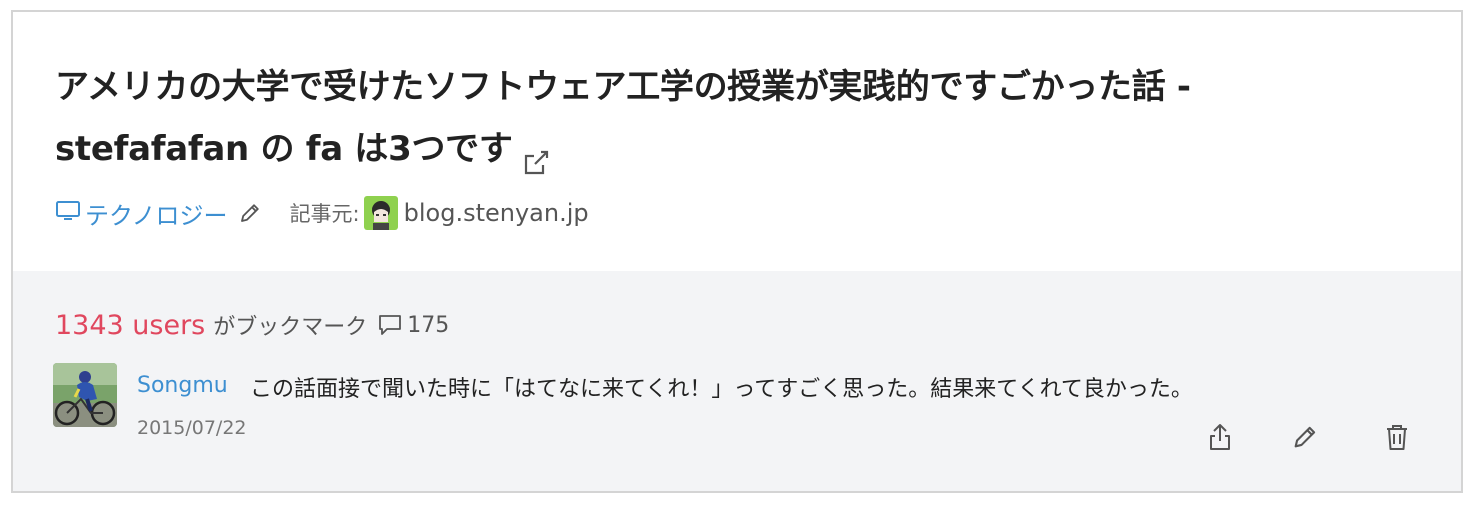 The width and height of the screenshot is (1476, 508). I want to click on share-icon, so click(1220, 437).